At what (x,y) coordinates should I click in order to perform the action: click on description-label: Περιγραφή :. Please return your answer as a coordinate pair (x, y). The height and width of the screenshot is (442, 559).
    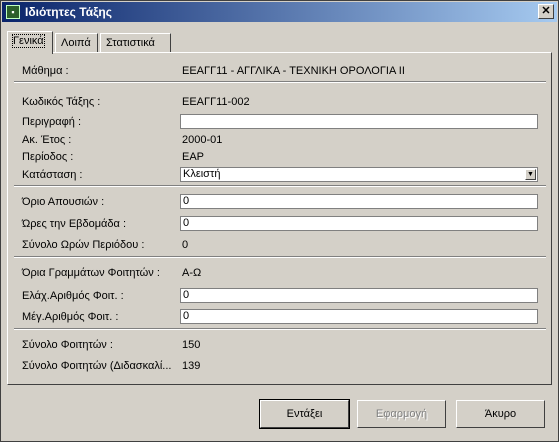
    Looking at the image, I should click on (52, 122).